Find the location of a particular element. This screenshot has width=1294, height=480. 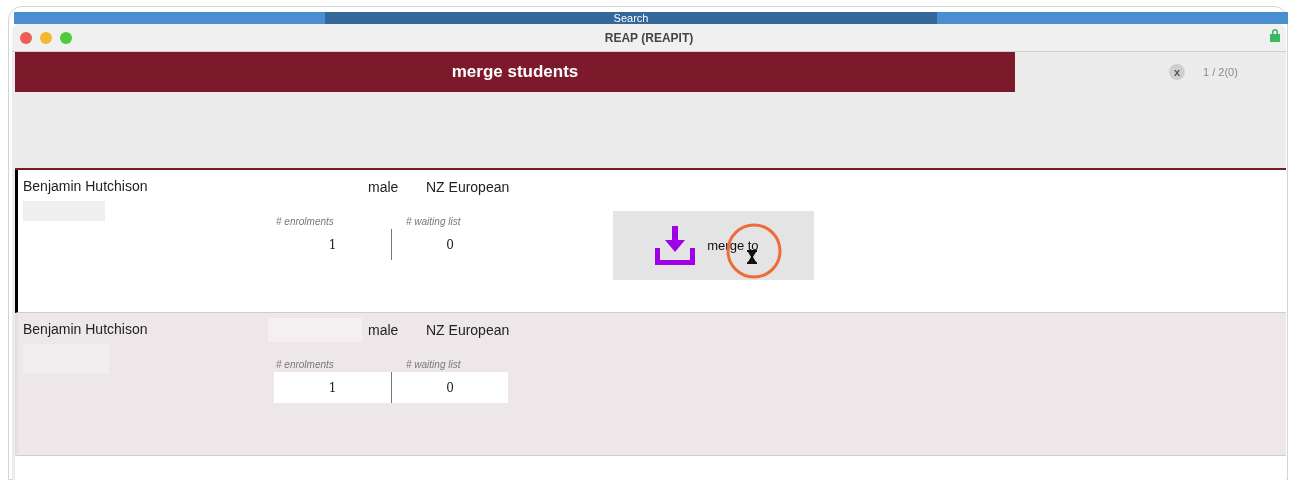

window-title: REAP (REAPIT) is located at coordinates (649, 38).